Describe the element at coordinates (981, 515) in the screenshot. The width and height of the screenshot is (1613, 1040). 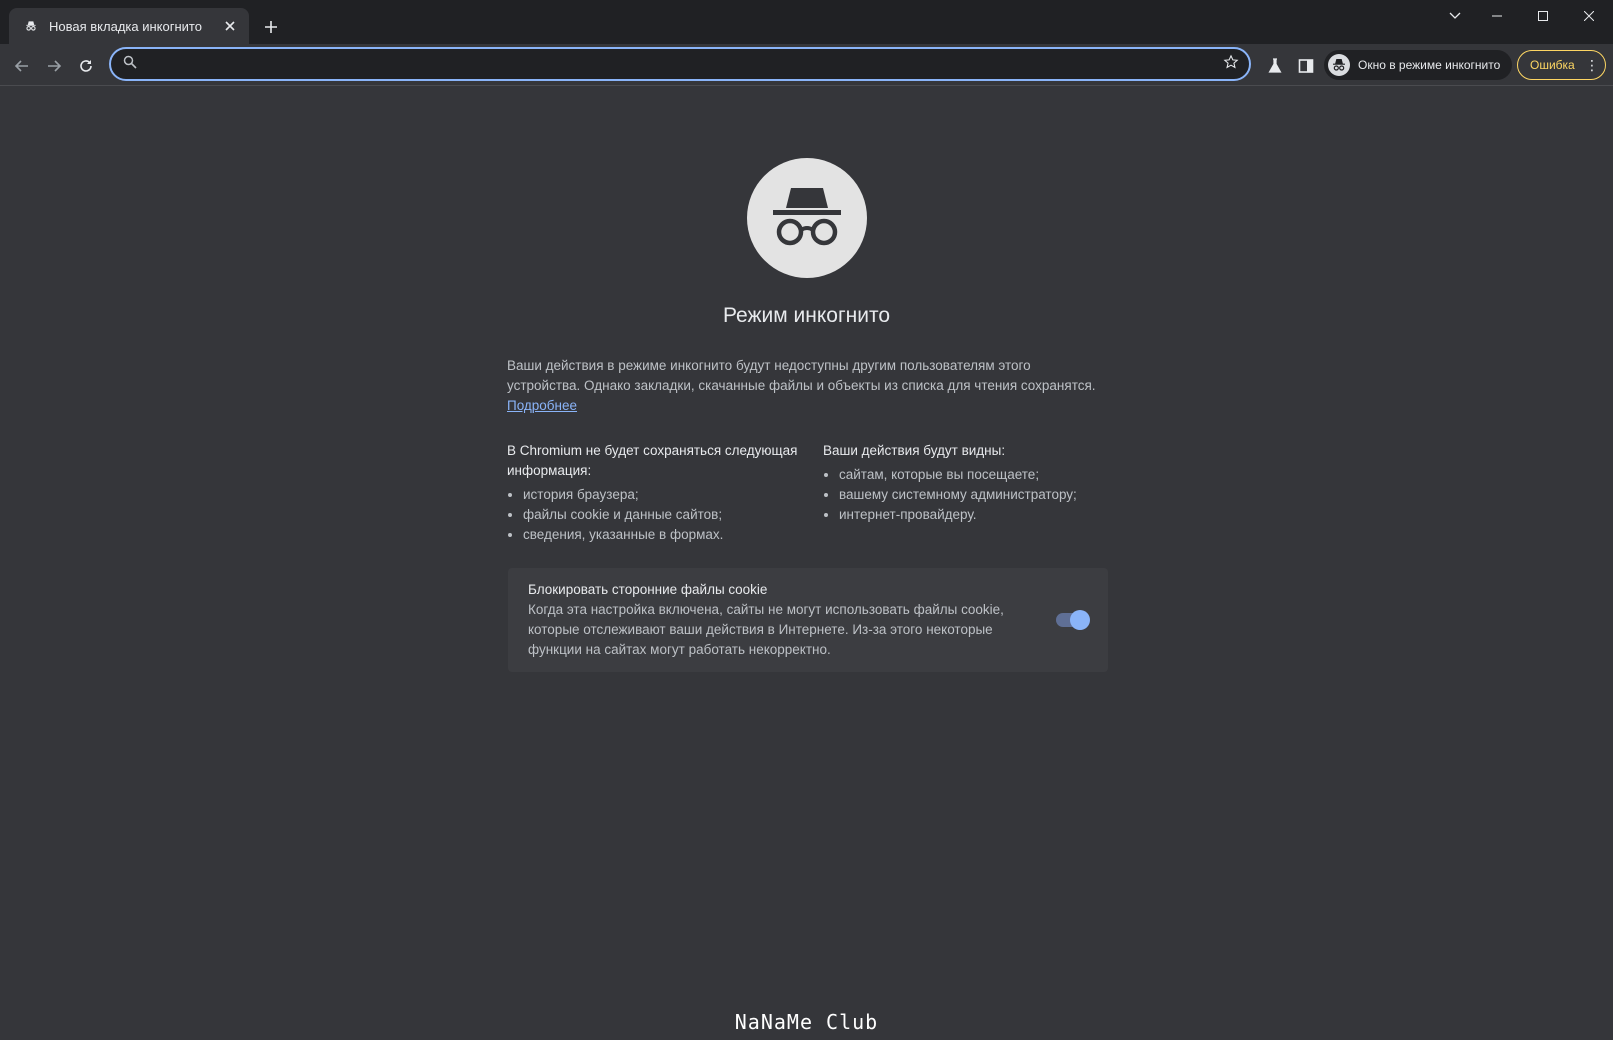
I see `list-item: интернет-провайдеру.` at that location.